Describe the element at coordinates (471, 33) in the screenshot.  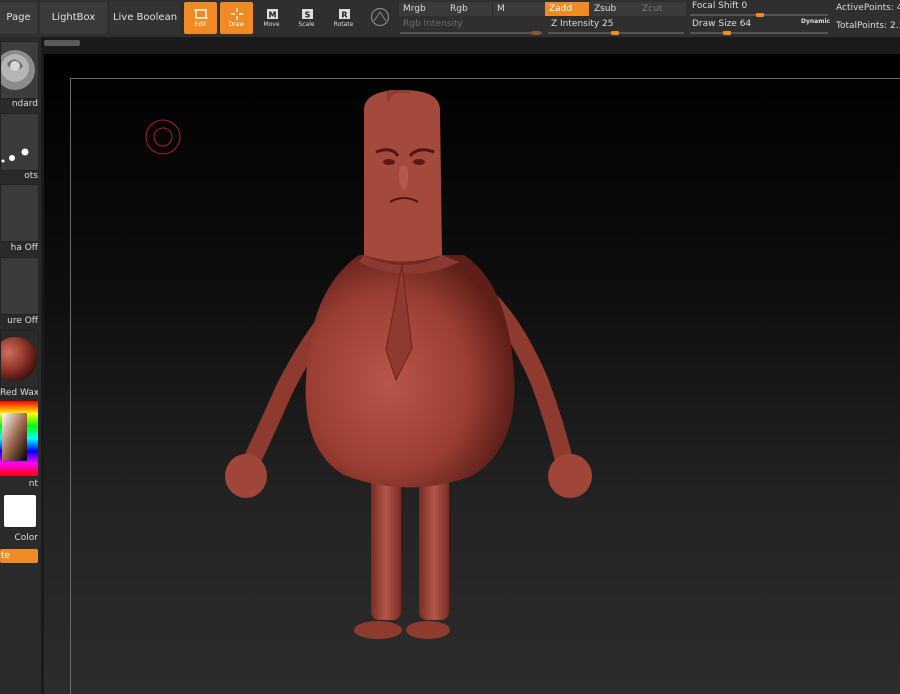
I see `rgb-intensity-track` at that location.